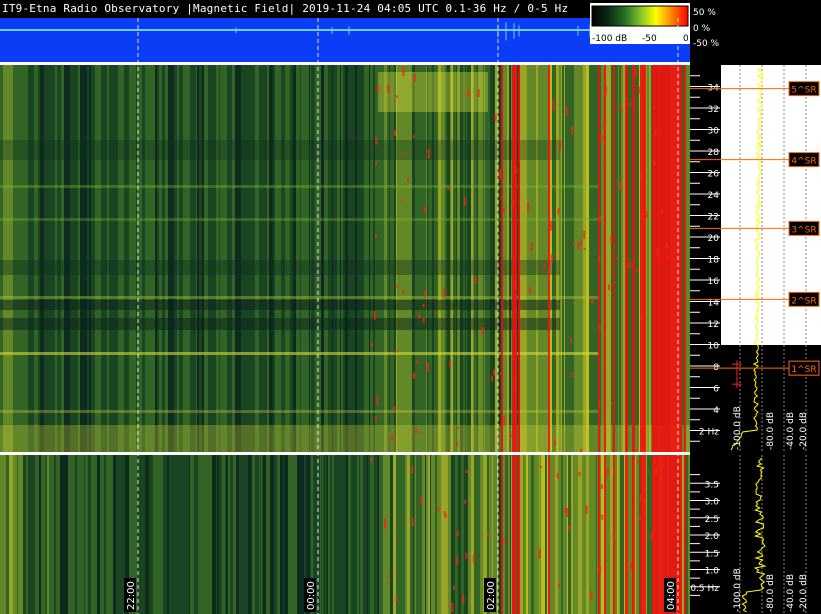 The height and width of the screenshot is (614, 821). Describe the element at coordinates (771, 593) in the screenshot. I see `db-axis-label: -80.0 dB` at that location.